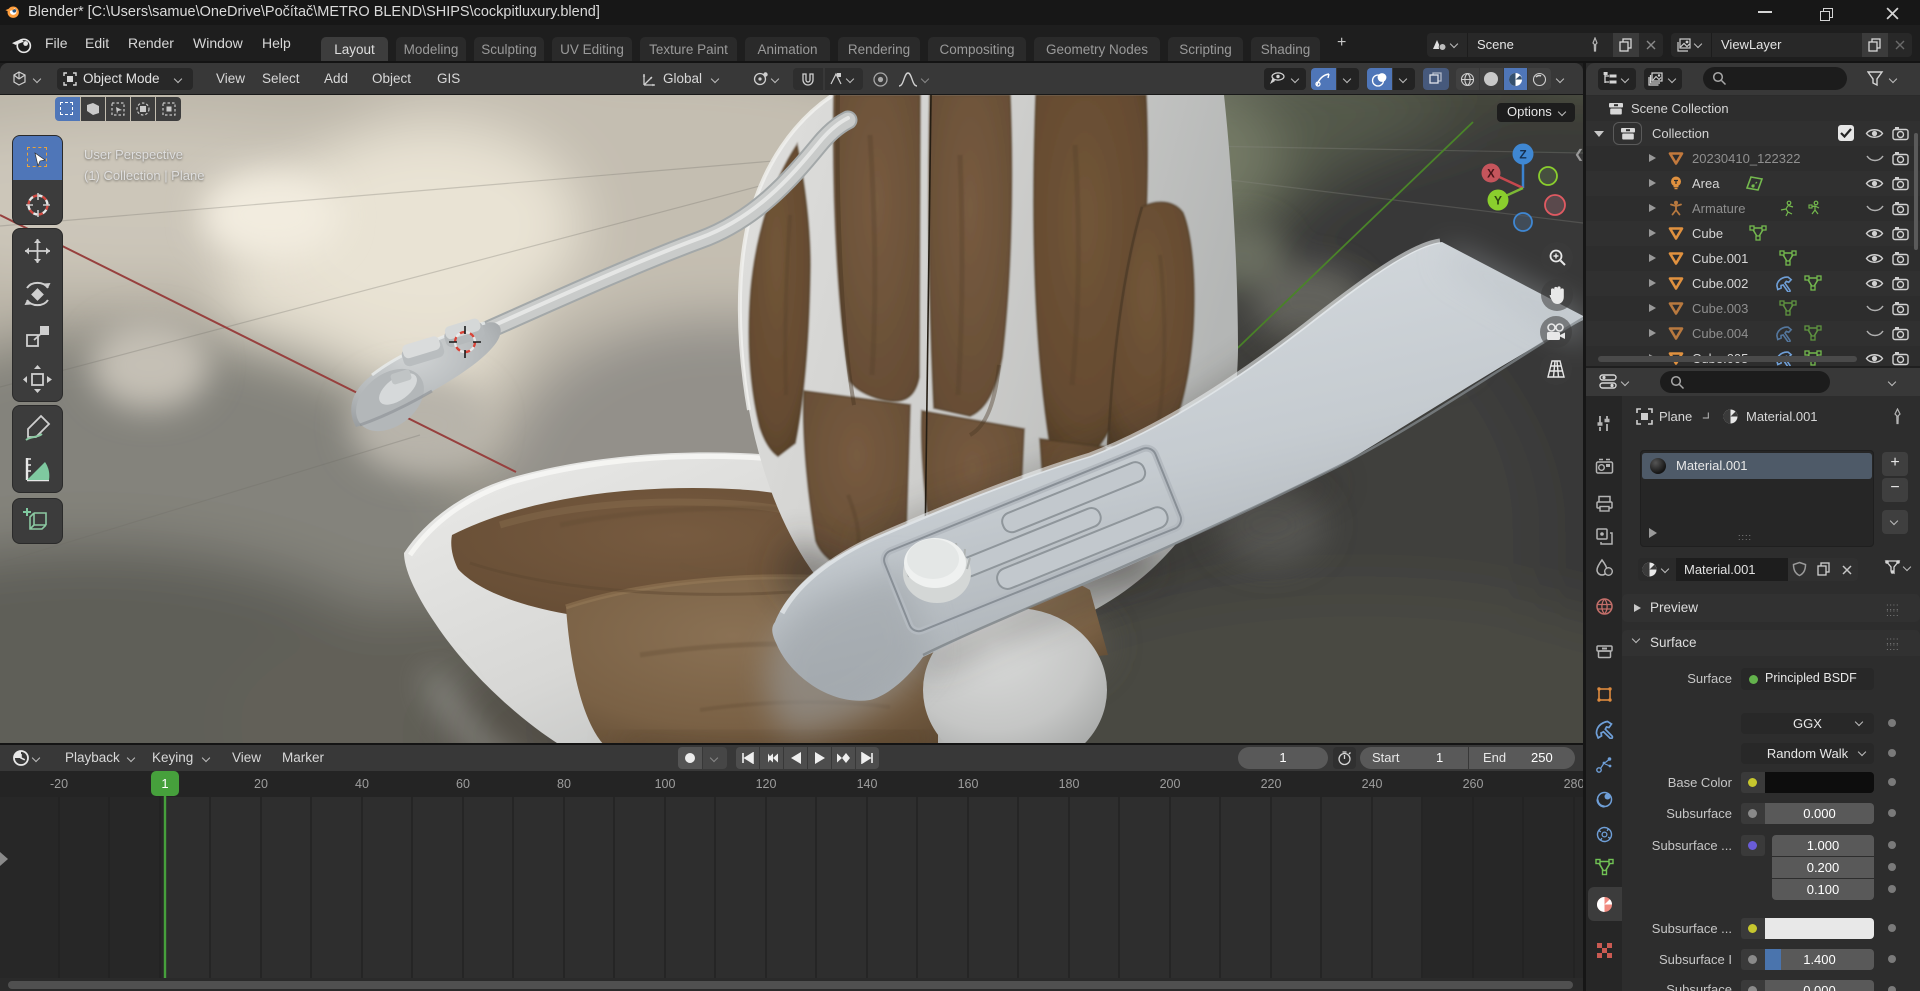 The image size is (1920, 991). What do you see at coordinates (1522, 155) in the screenshot?
I see `svg-text: Z` at bounding box center [1522, 155].